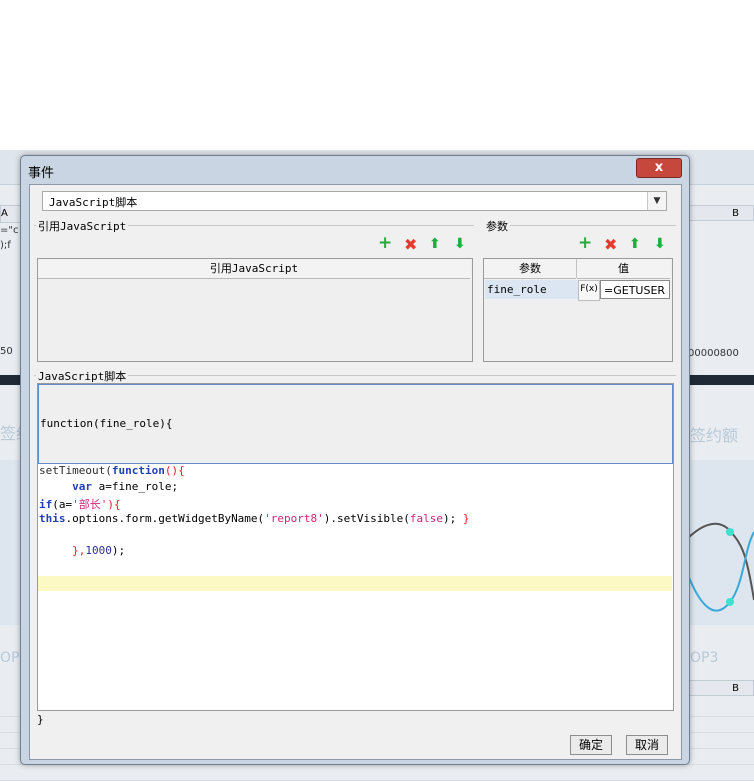 The image size is (754, 781). I want to click on close-icon: x, so click(659, 167).